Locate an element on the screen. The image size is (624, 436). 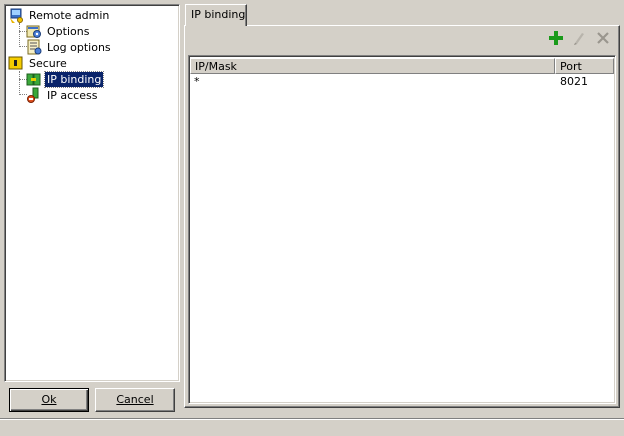
remote-admin-icon is located at coordinates (16, 15).